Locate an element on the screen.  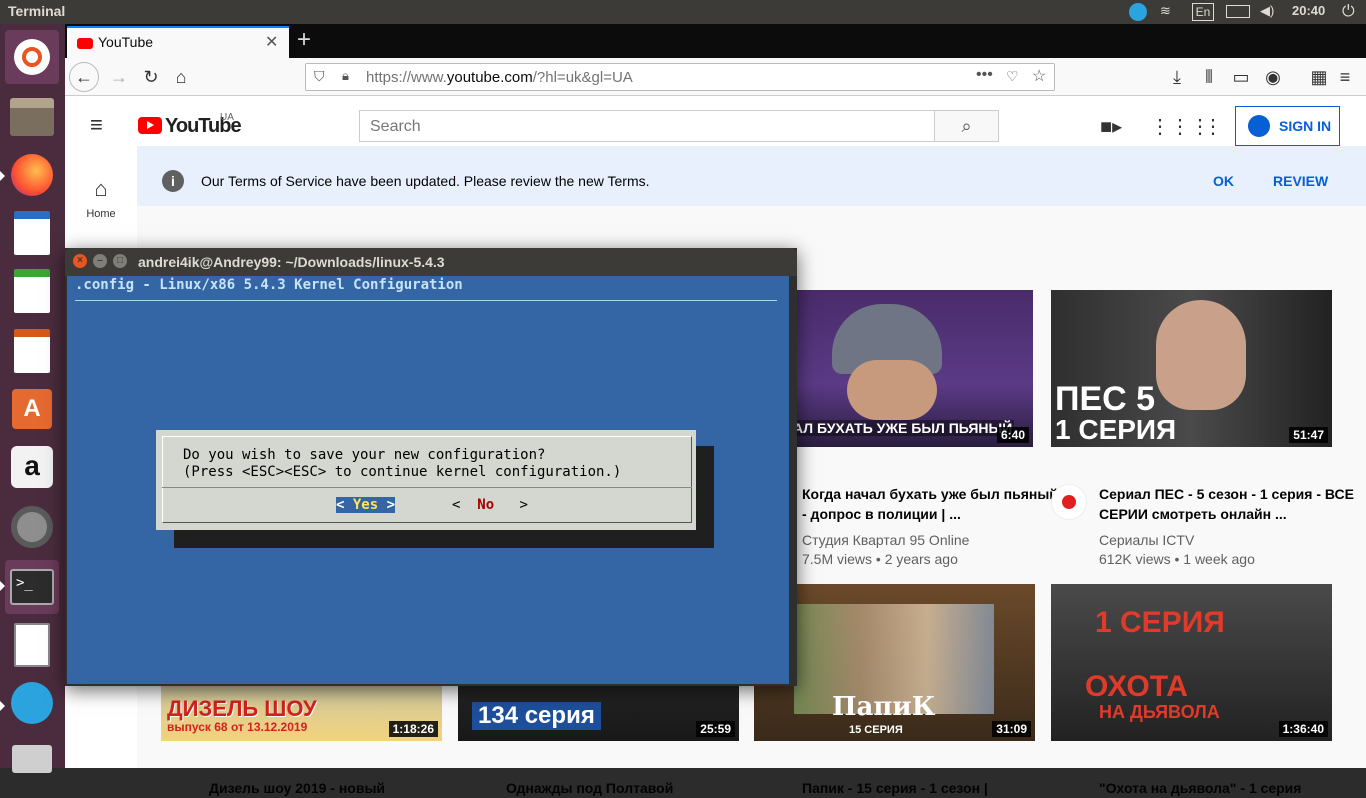
youtube-favicon-icon is located at coordinates (85, 43).